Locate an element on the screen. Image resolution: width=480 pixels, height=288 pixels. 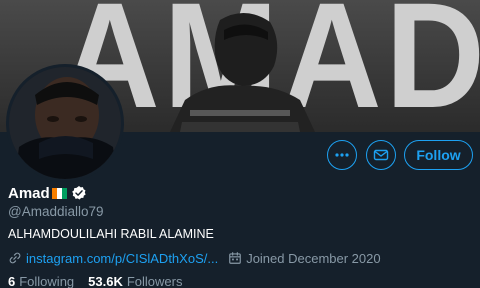
banner-player-photo is located at coordinates (242, 72).